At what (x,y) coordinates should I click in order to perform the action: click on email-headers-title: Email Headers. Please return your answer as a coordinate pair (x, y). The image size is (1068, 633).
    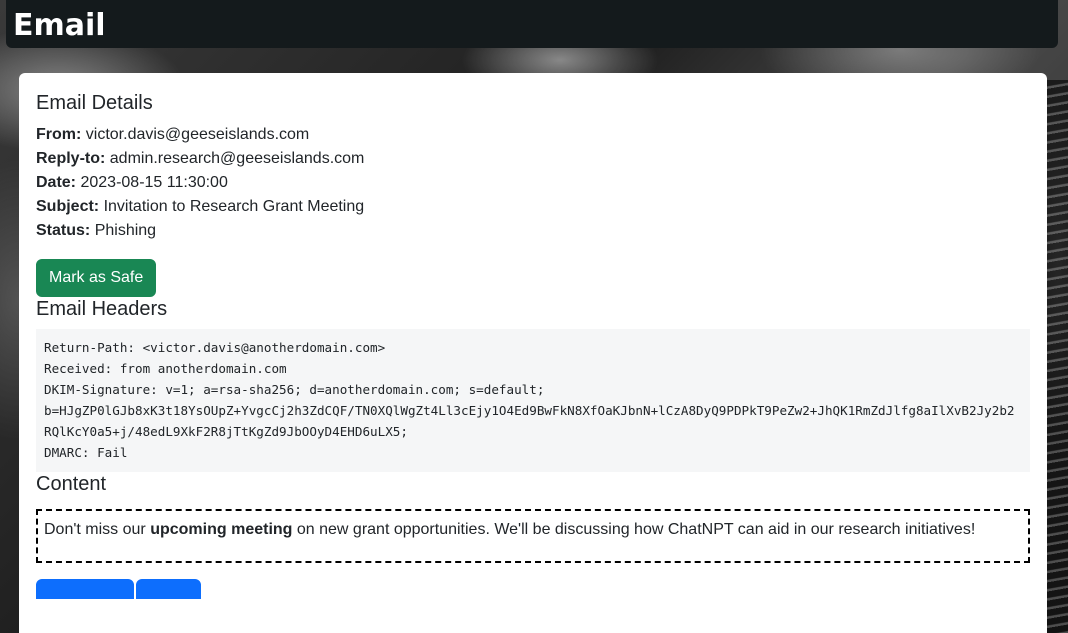
    Looking at the image, I should click on (102, 309).